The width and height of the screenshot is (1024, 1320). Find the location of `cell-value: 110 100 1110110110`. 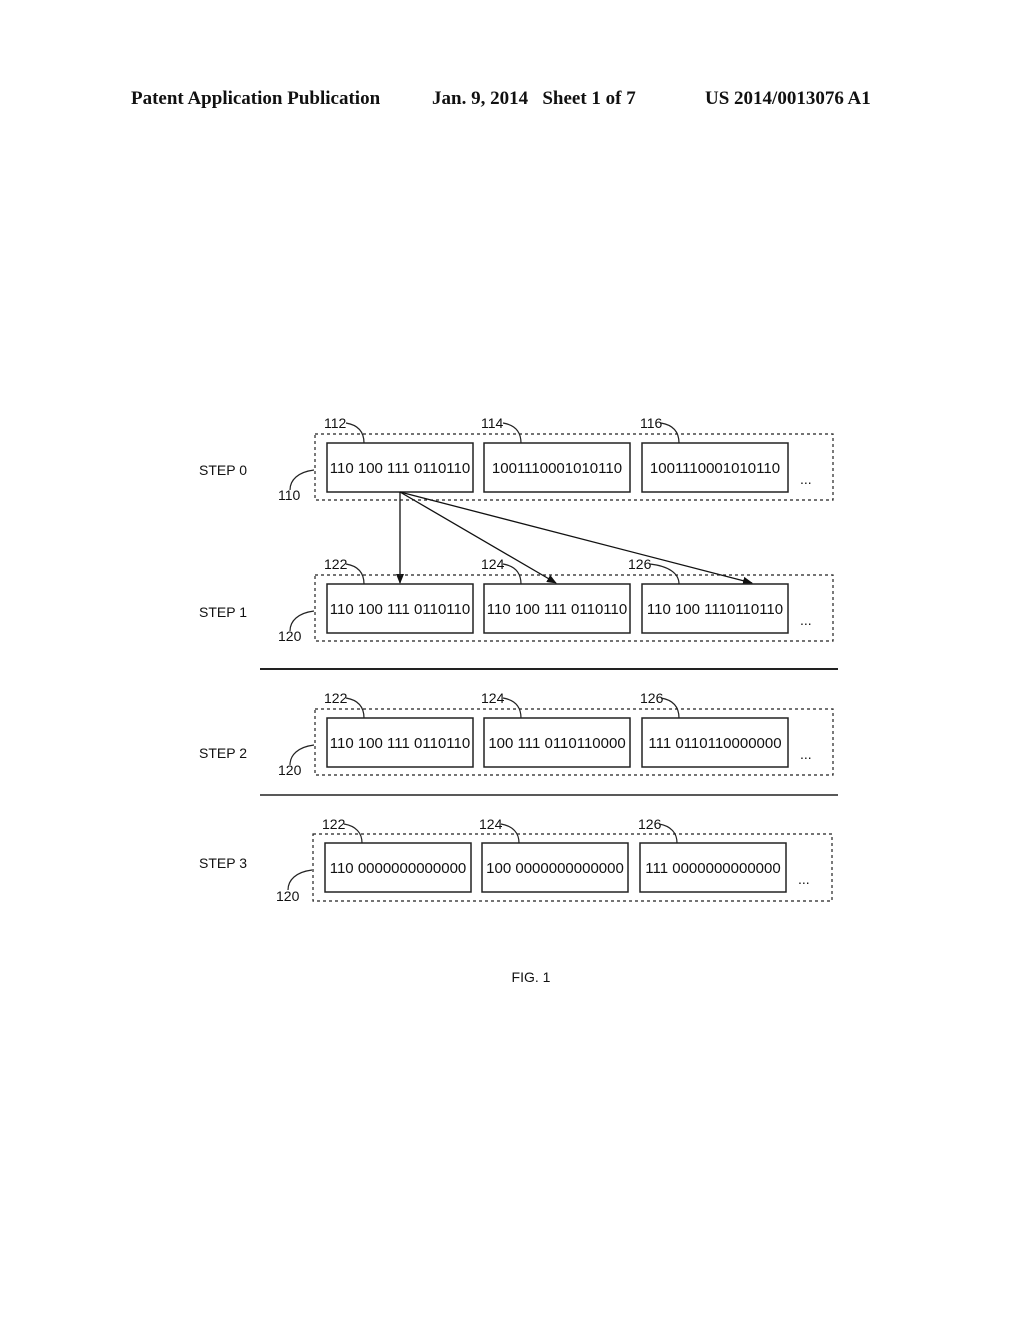

cell-value: 110 100 1110110110 is located at coordinates (715, 609).